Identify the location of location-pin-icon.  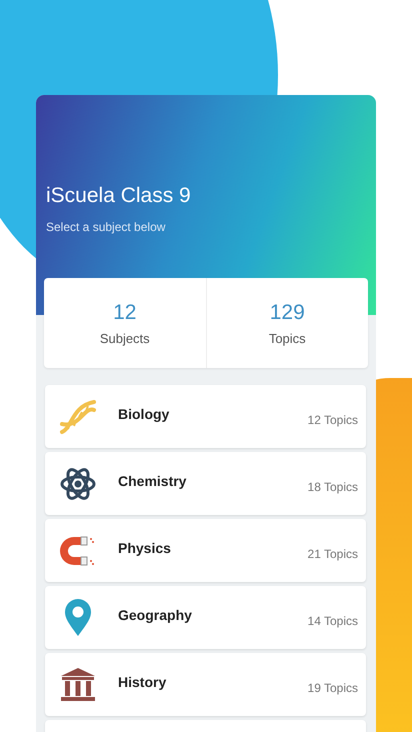
(78, 617).